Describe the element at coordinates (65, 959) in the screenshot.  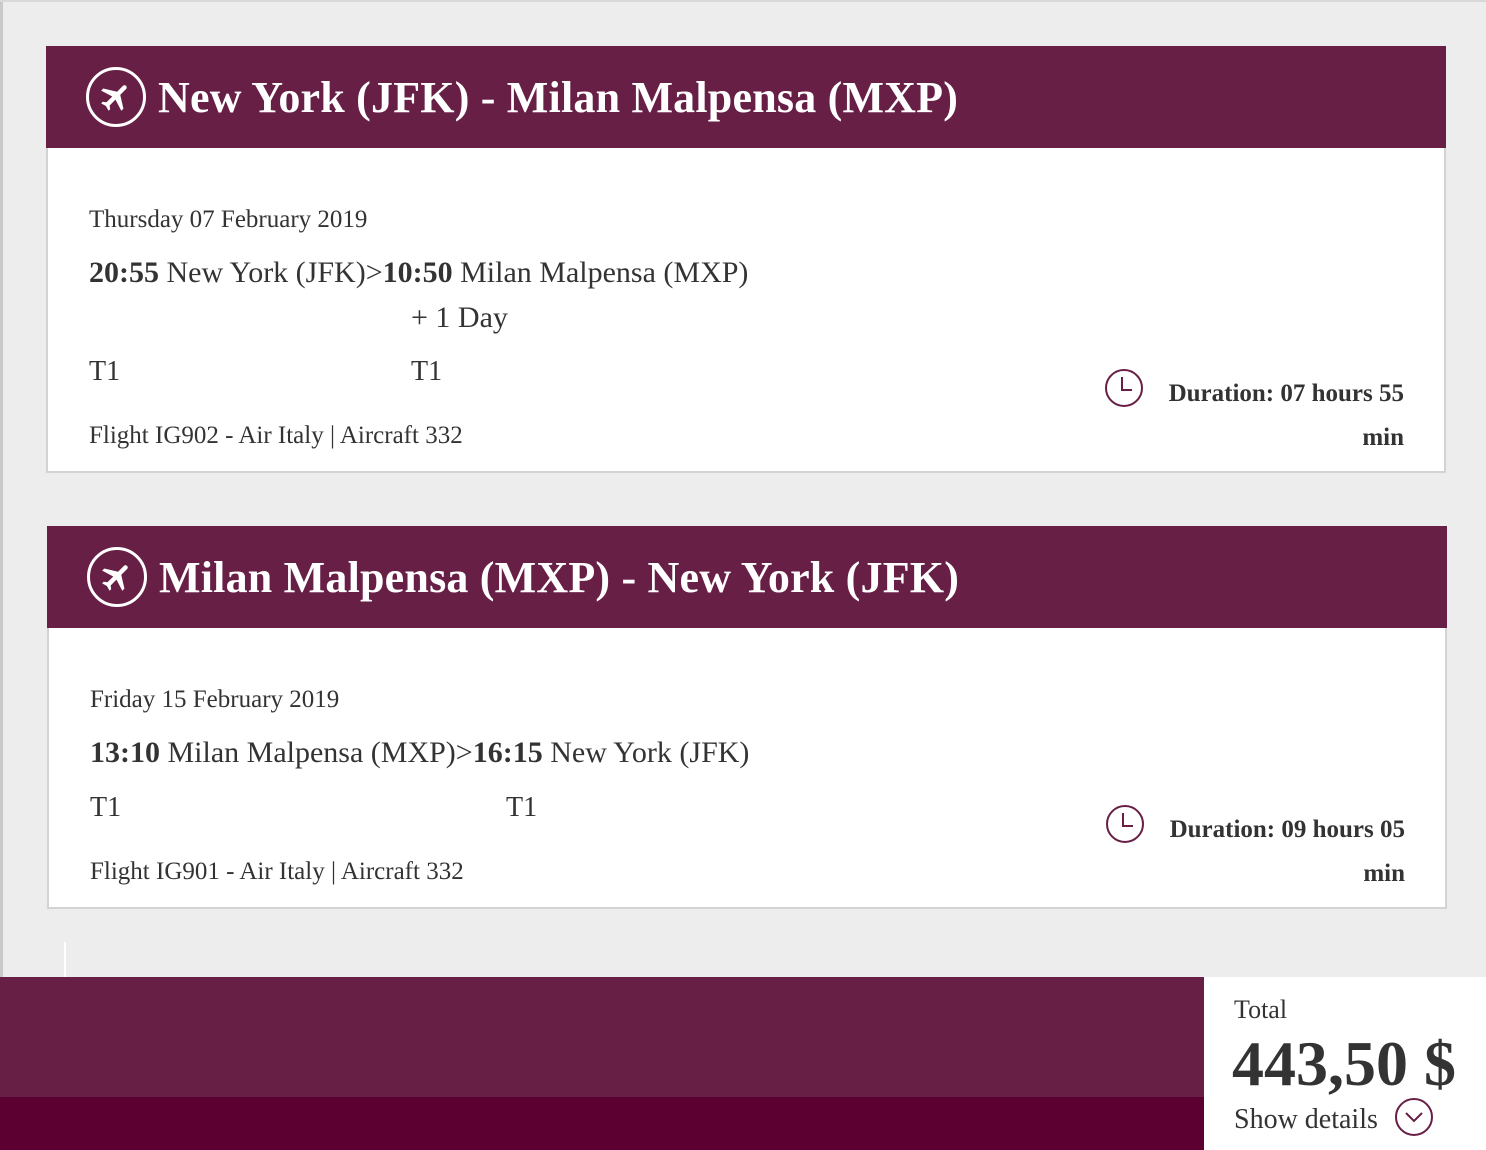
I see `divider` at that location.